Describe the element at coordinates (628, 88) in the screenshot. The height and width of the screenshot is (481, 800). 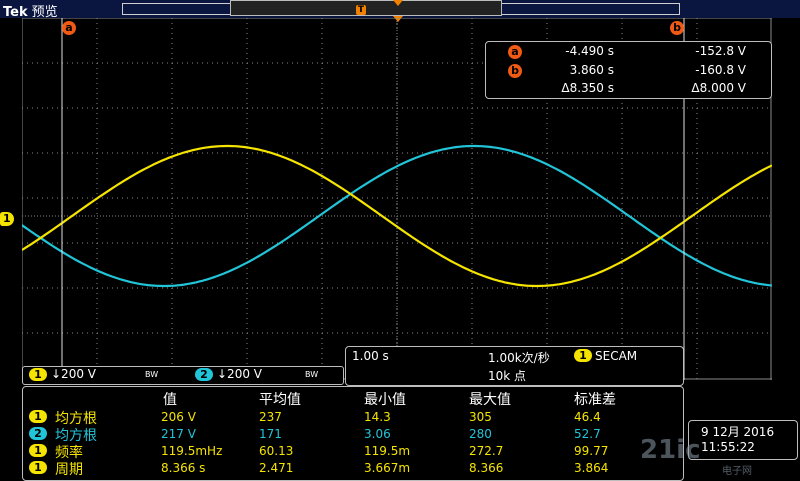
I see `cursor-delta-readout: Δ8.350 s Δ8.000 V` at that location.